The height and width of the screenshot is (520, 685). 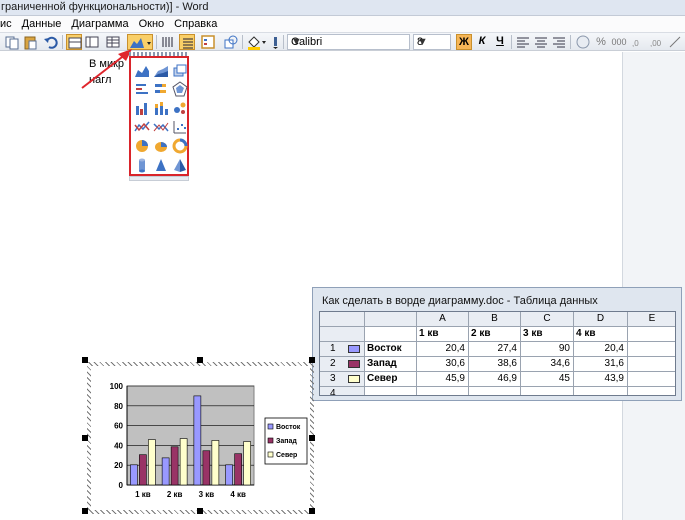 What do you see at coordinates (348, 42) in the screenshot?
I see `font-name-select: Calibri ▼` at bounding box center [348, 42].